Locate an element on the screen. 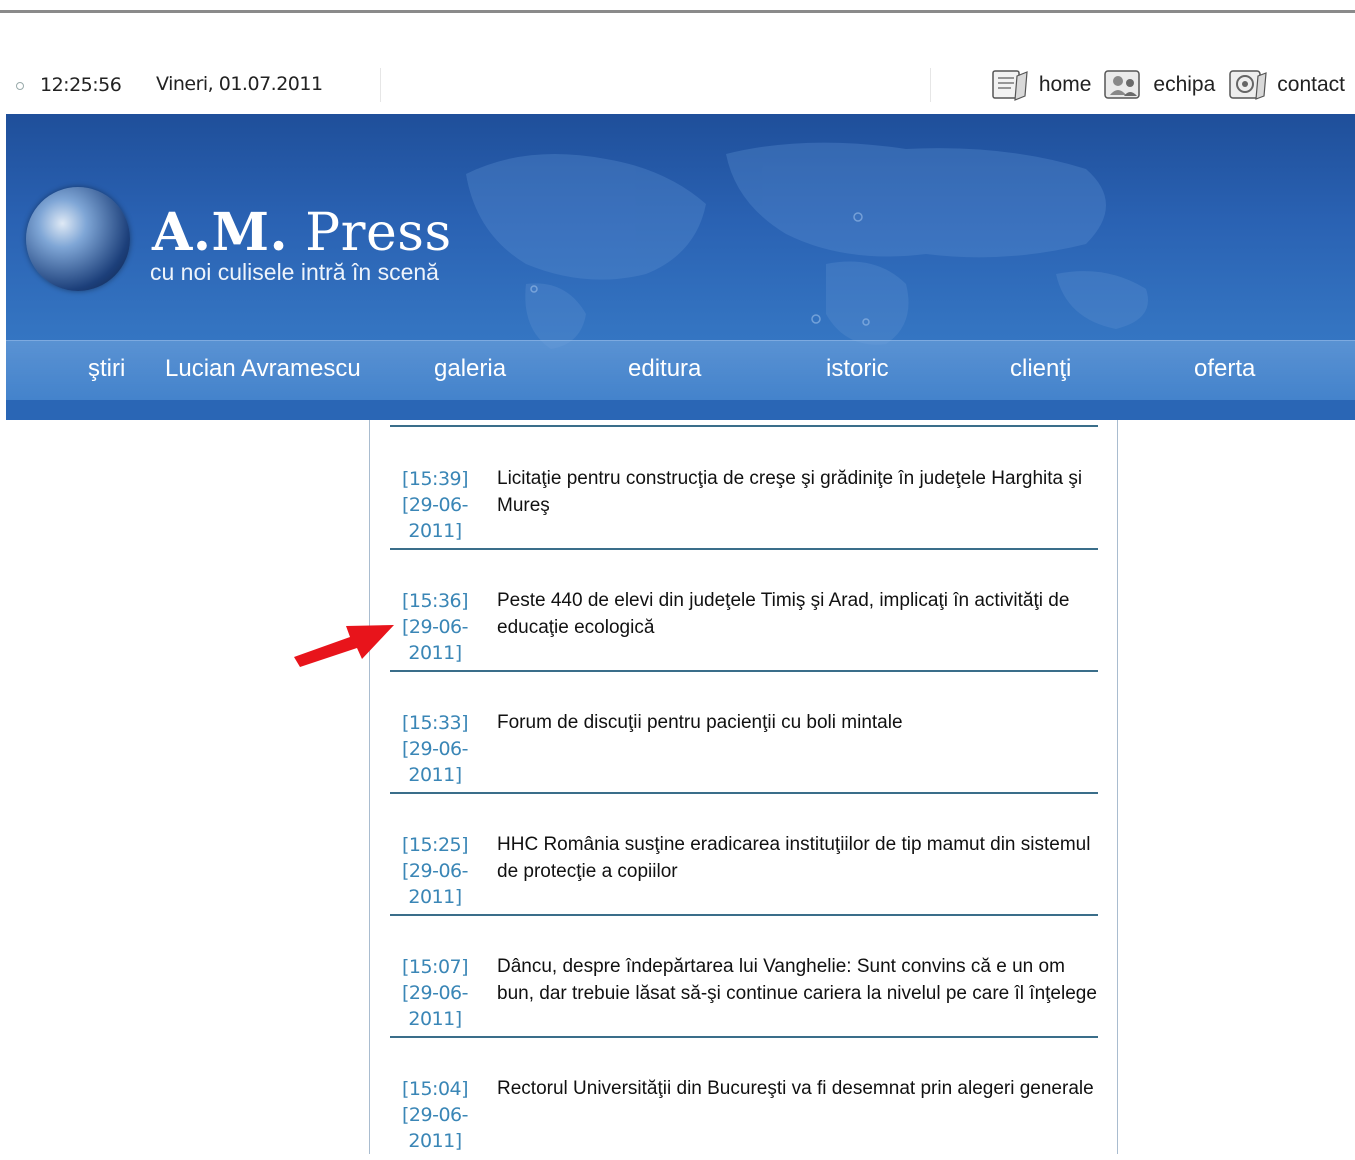 This screenshot has height=1160, width=1355. top-links: home echipa contact is located at coordinates (1166, 85).